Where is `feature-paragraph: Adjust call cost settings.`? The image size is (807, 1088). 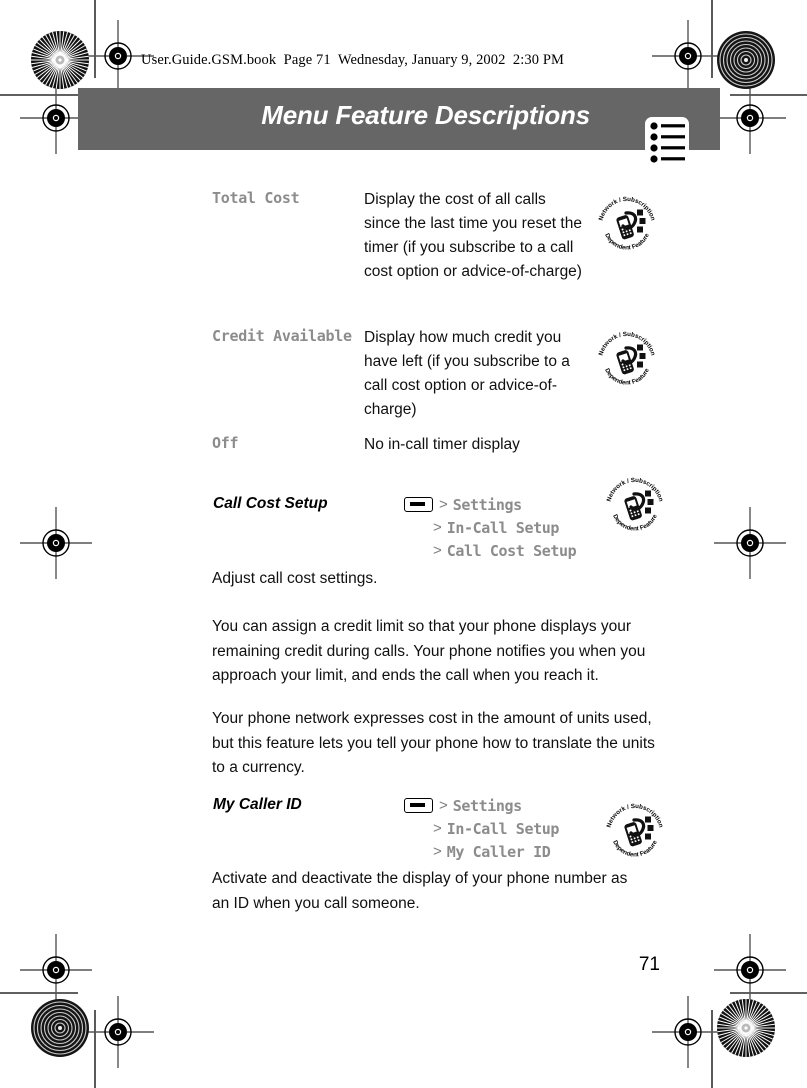 feature-paragraph: Adjust call cost settings. is located at coordinates (295, 578).